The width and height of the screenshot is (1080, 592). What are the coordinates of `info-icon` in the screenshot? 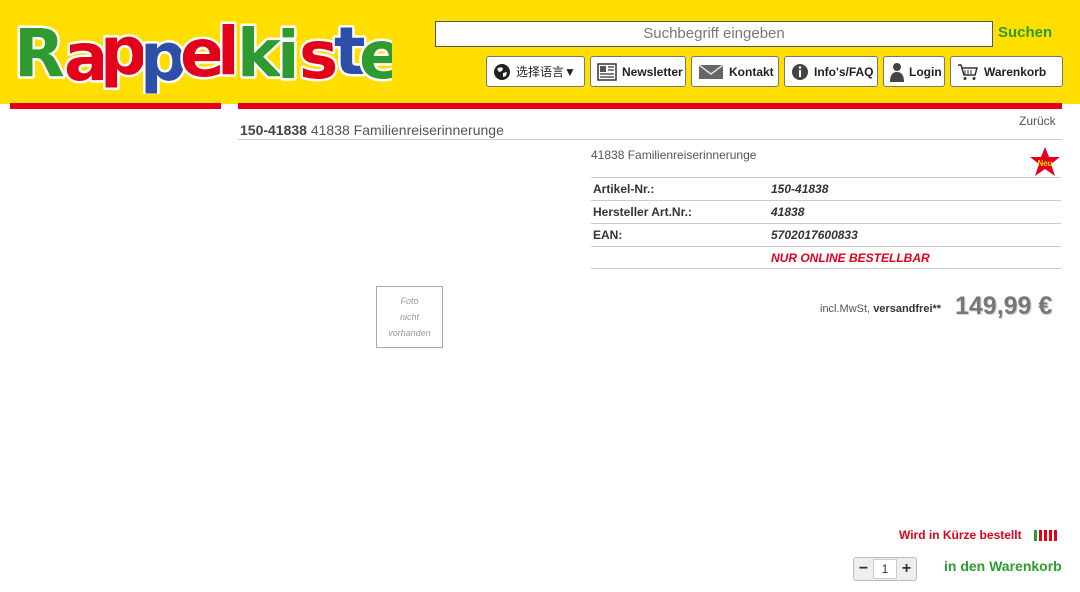 It's located at (800, 71).